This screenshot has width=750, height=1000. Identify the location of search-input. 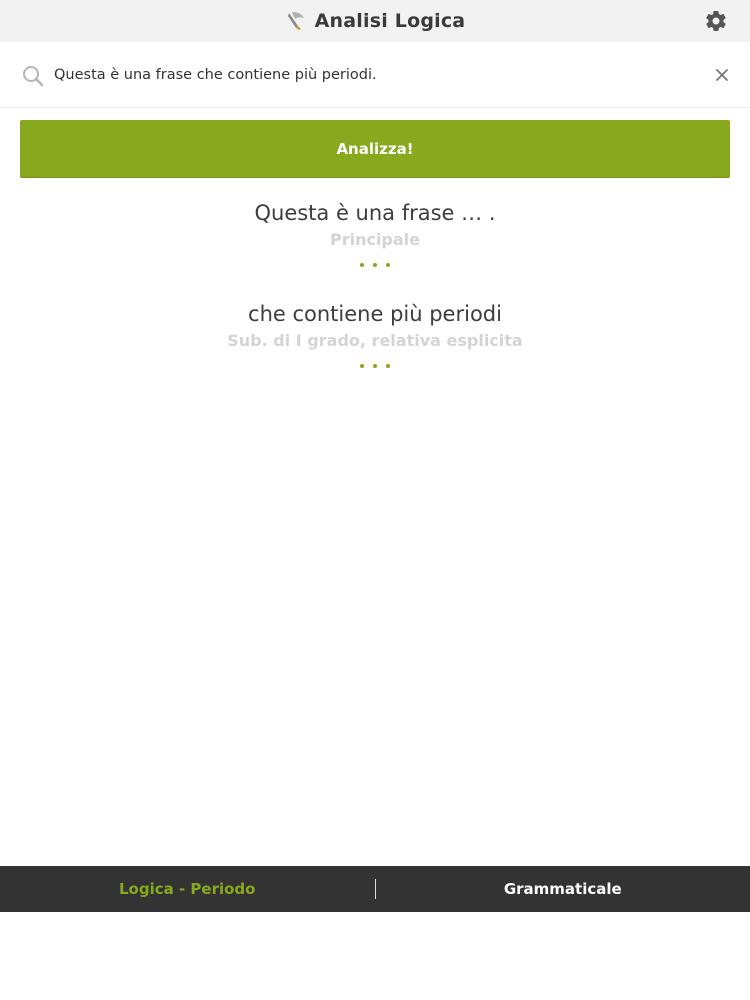
(374, 75).